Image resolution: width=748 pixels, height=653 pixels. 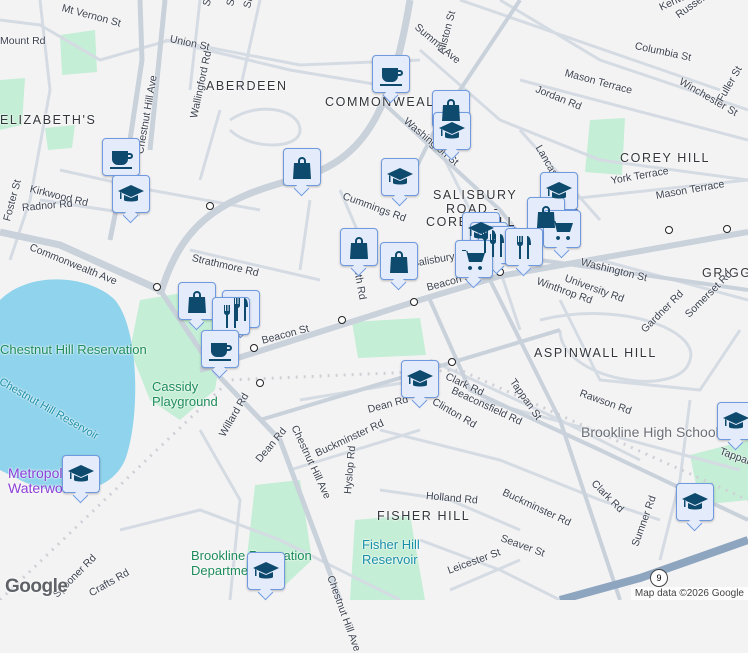 I want to click on neighborhood-label: ELIZABETH'S, so click(x=48, y=120).